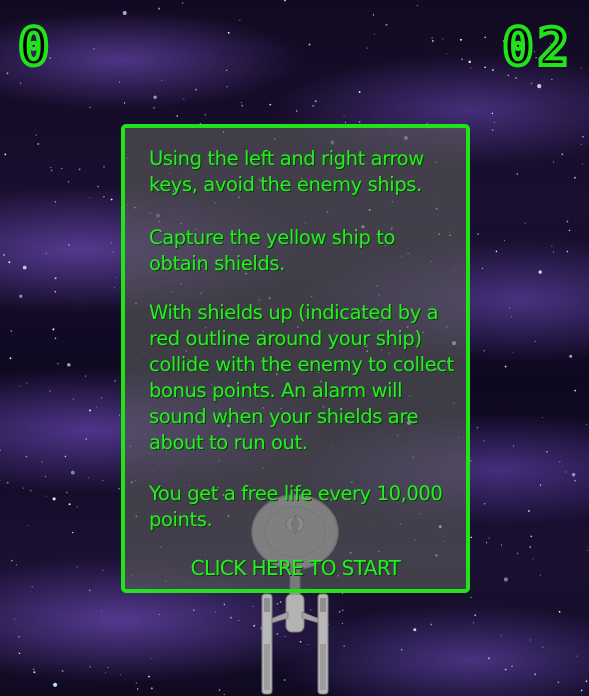 The width and height of the screenshot is (589, 696). I want to click on start-button: CLICK HERE TO START, so click(295, 568).